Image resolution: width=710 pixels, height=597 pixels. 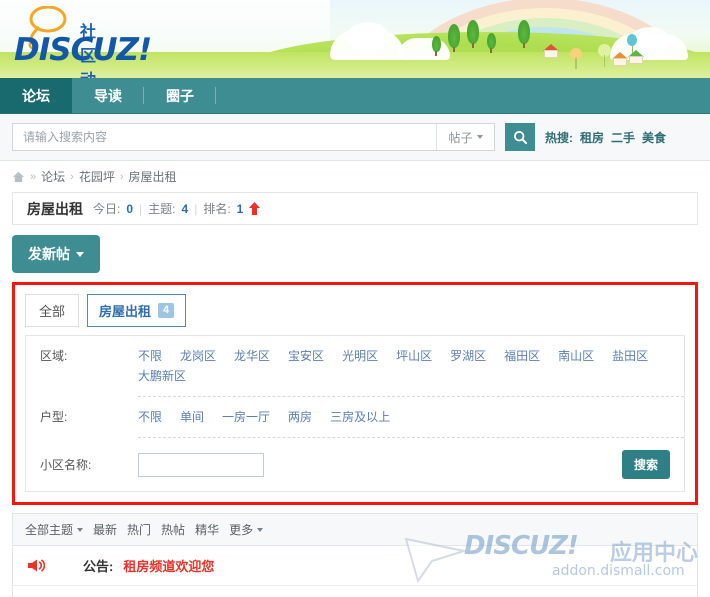 I want to click on search-icon, so click(x=520, y=137).